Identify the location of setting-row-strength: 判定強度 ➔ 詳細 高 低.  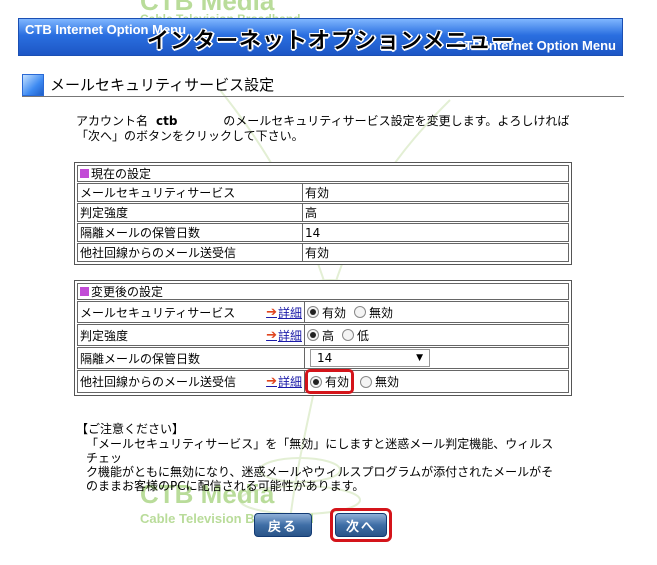
(323, 335).